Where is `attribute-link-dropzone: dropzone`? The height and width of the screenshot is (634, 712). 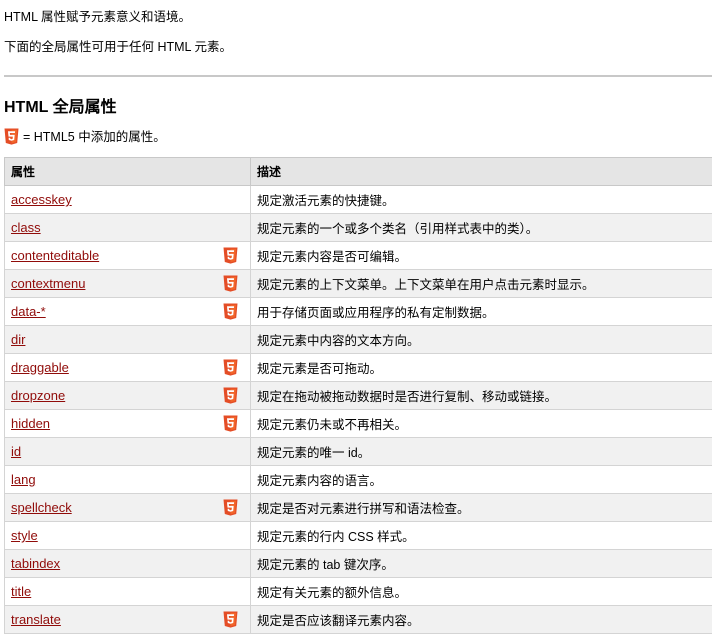 attribute-link-dropzone: dropzone is located at coordinates (38, 395).